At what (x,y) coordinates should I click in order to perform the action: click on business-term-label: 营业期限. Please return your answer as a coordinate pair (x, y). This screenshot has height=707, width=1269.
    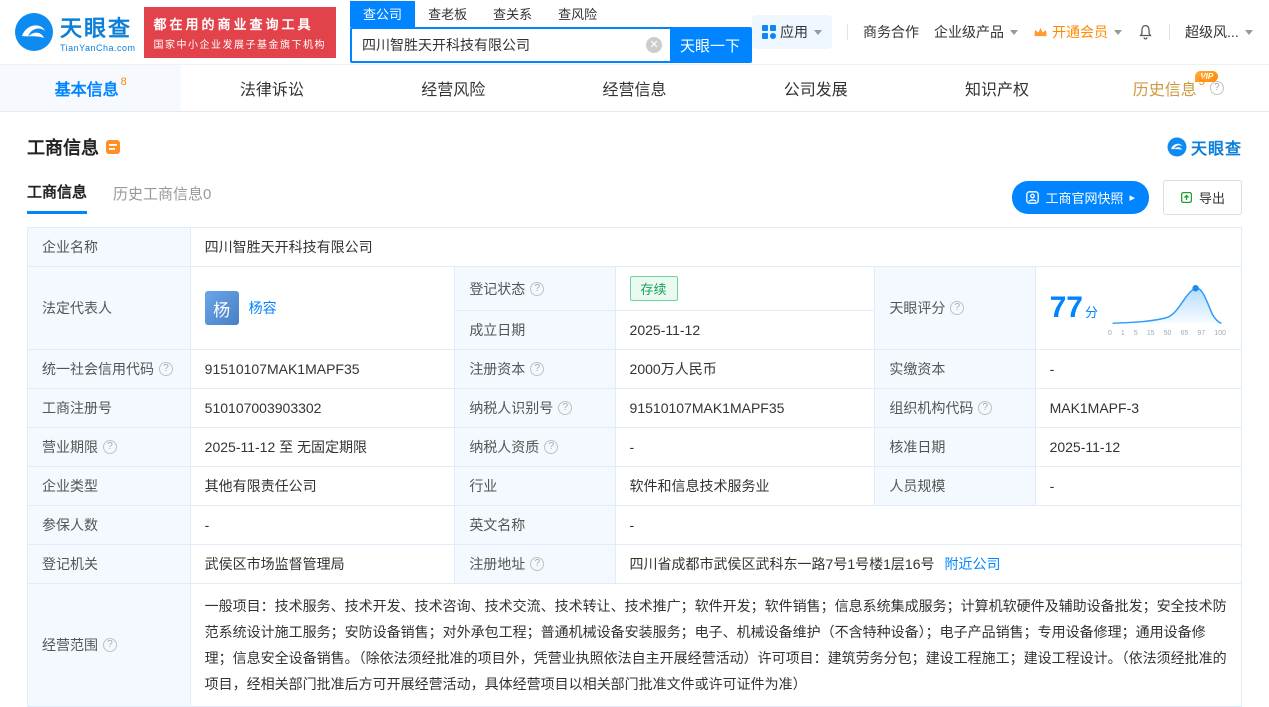
    Looking at the image, I should click on (70, 447).